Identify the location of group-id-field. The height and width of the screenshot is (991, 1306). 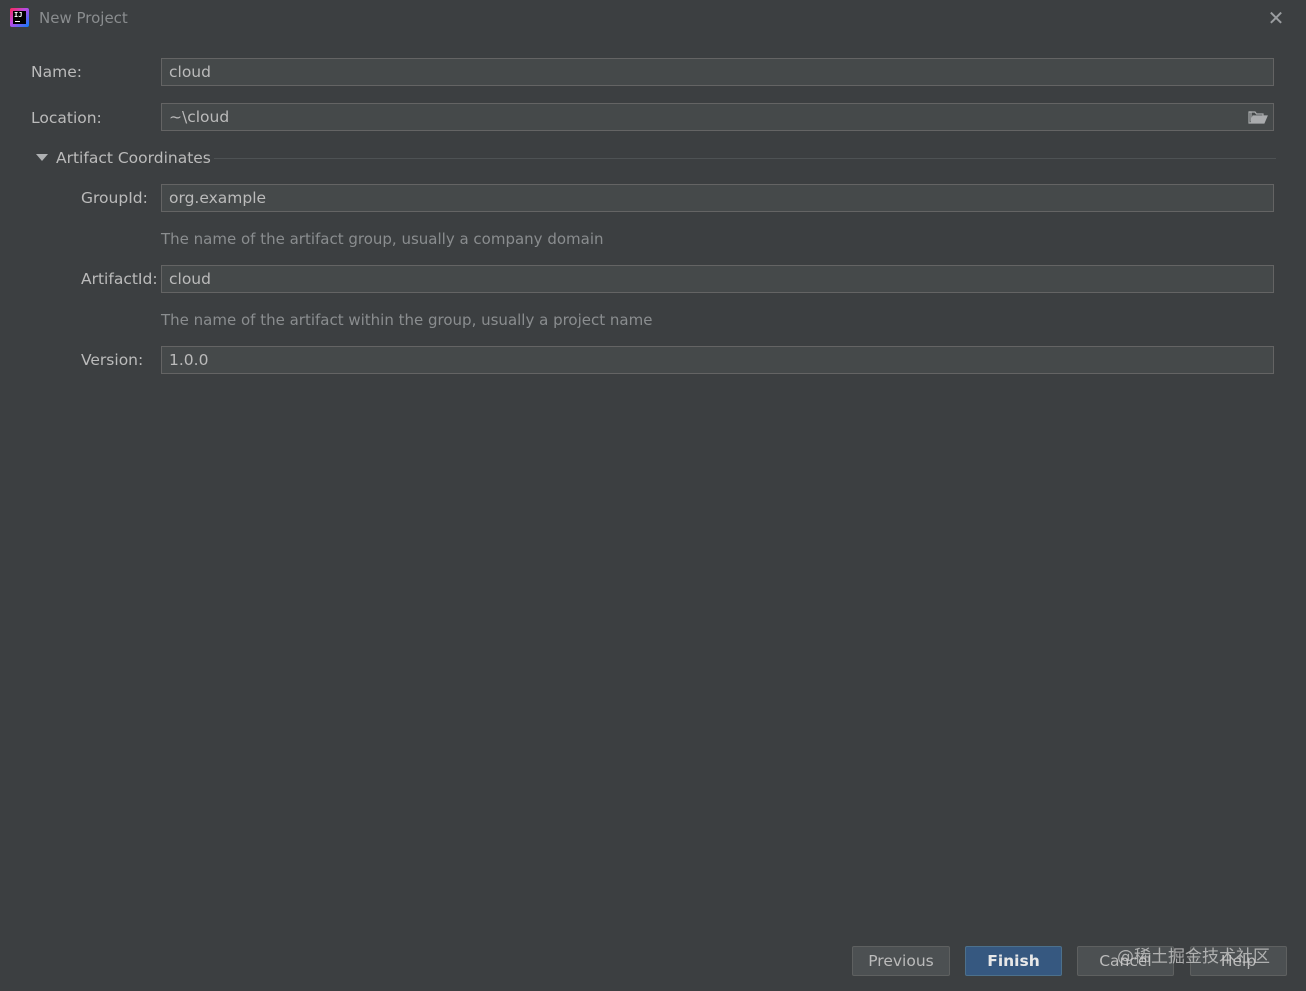
(717, 198).